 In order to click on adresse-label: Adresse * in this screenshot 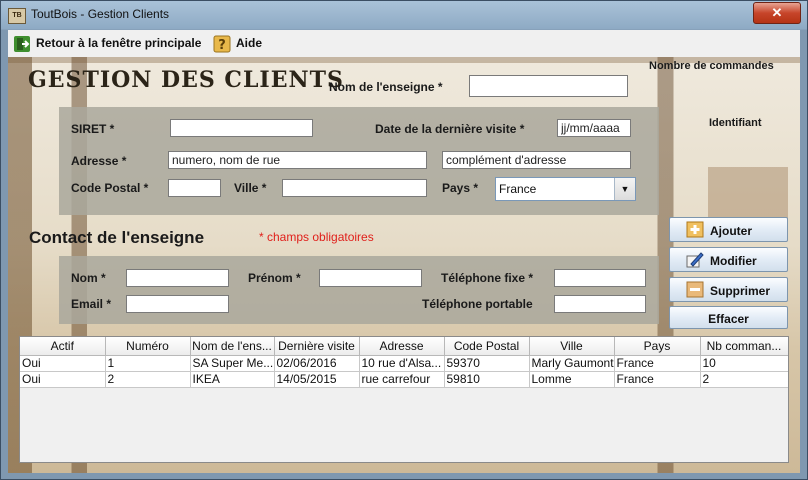, I will do `click(99, 161)`.